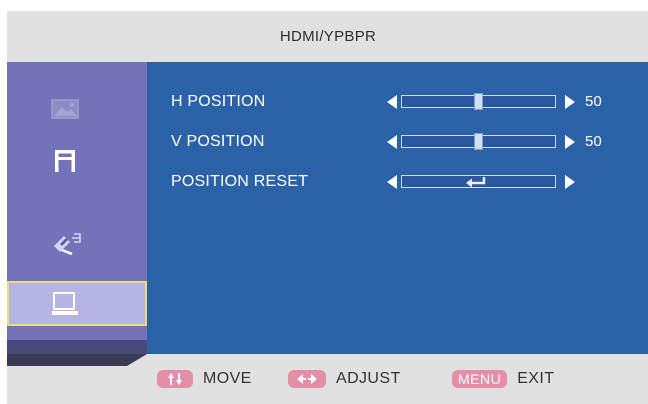 Image resolution: width=648 pixels, height=404 pixels. What do you see at coordinates (65, 160) in the screenshot?
I see `audio-icon` at bounding box center [65, 160].